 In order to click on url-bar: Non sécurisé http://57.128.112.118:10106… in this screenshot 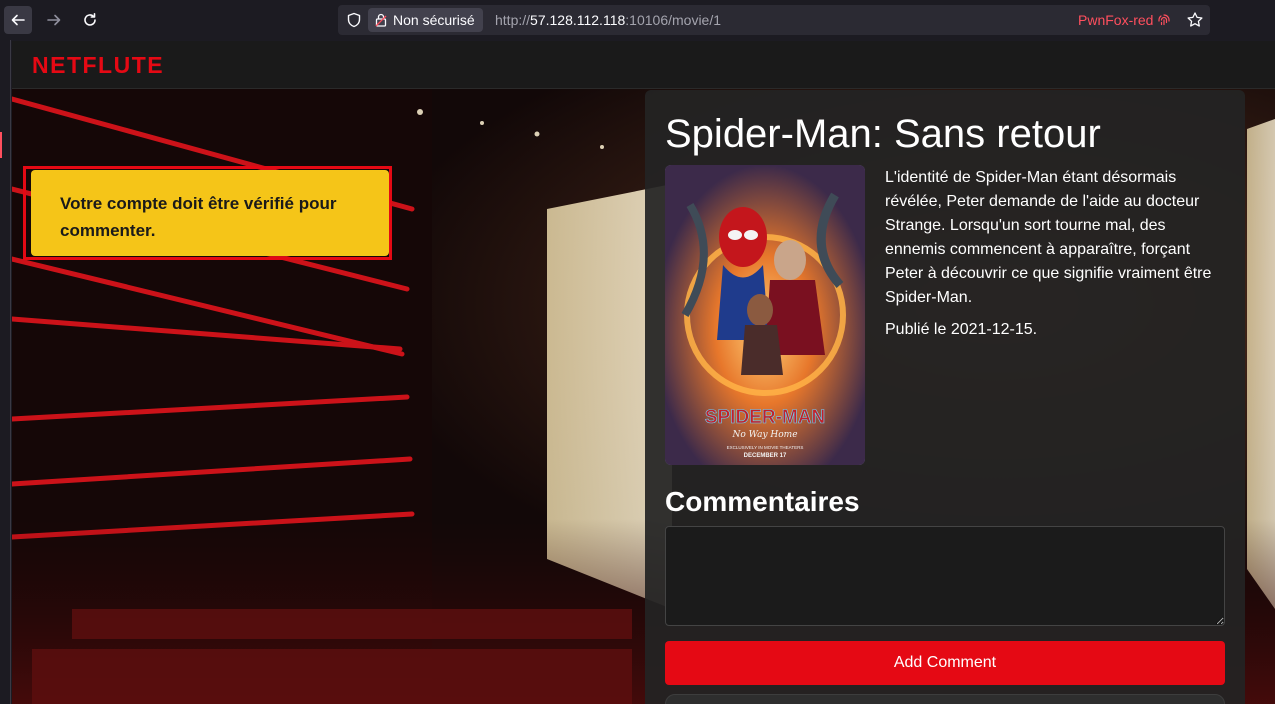, I will do `click(774, 20)`.